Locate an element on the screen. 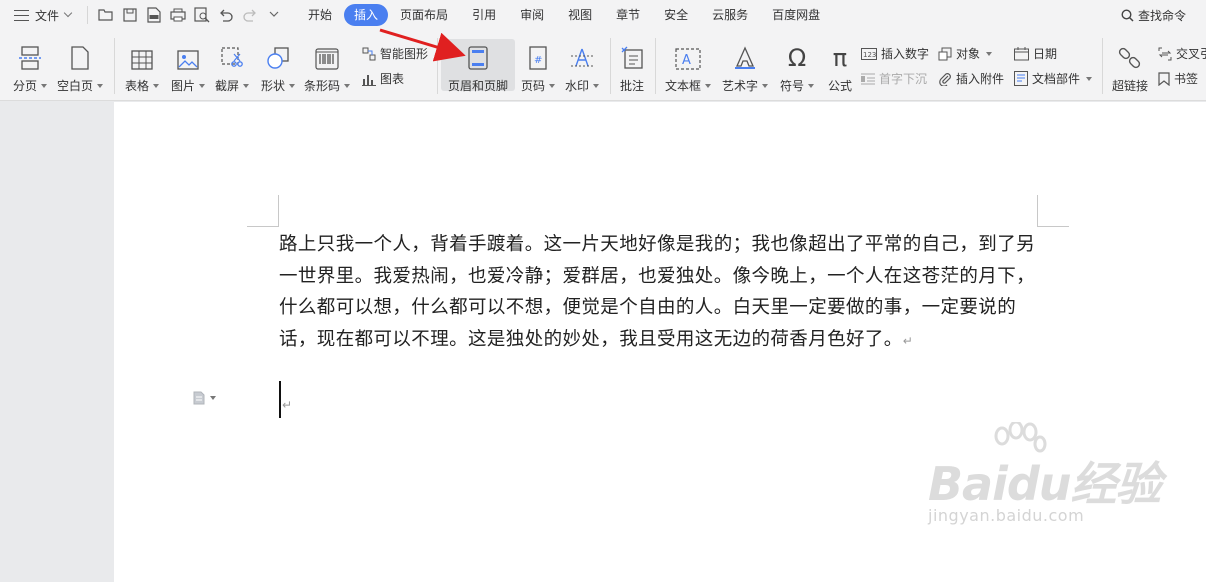 The height and width of the screenshot is (582, 1206). document-icon is located at coordinates (199, 398).